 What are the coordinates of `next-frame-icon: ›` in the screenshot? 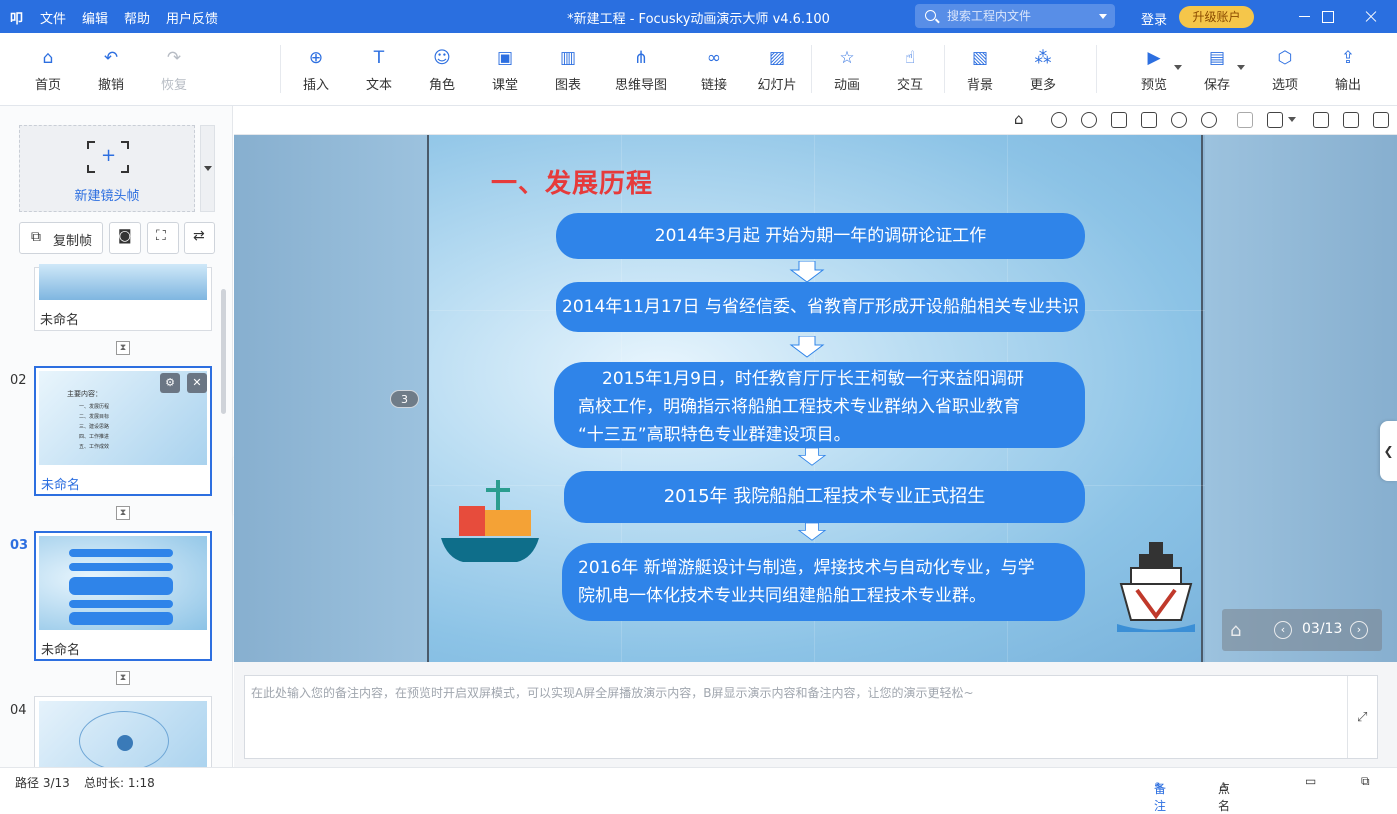 It's located at (1359, 630).